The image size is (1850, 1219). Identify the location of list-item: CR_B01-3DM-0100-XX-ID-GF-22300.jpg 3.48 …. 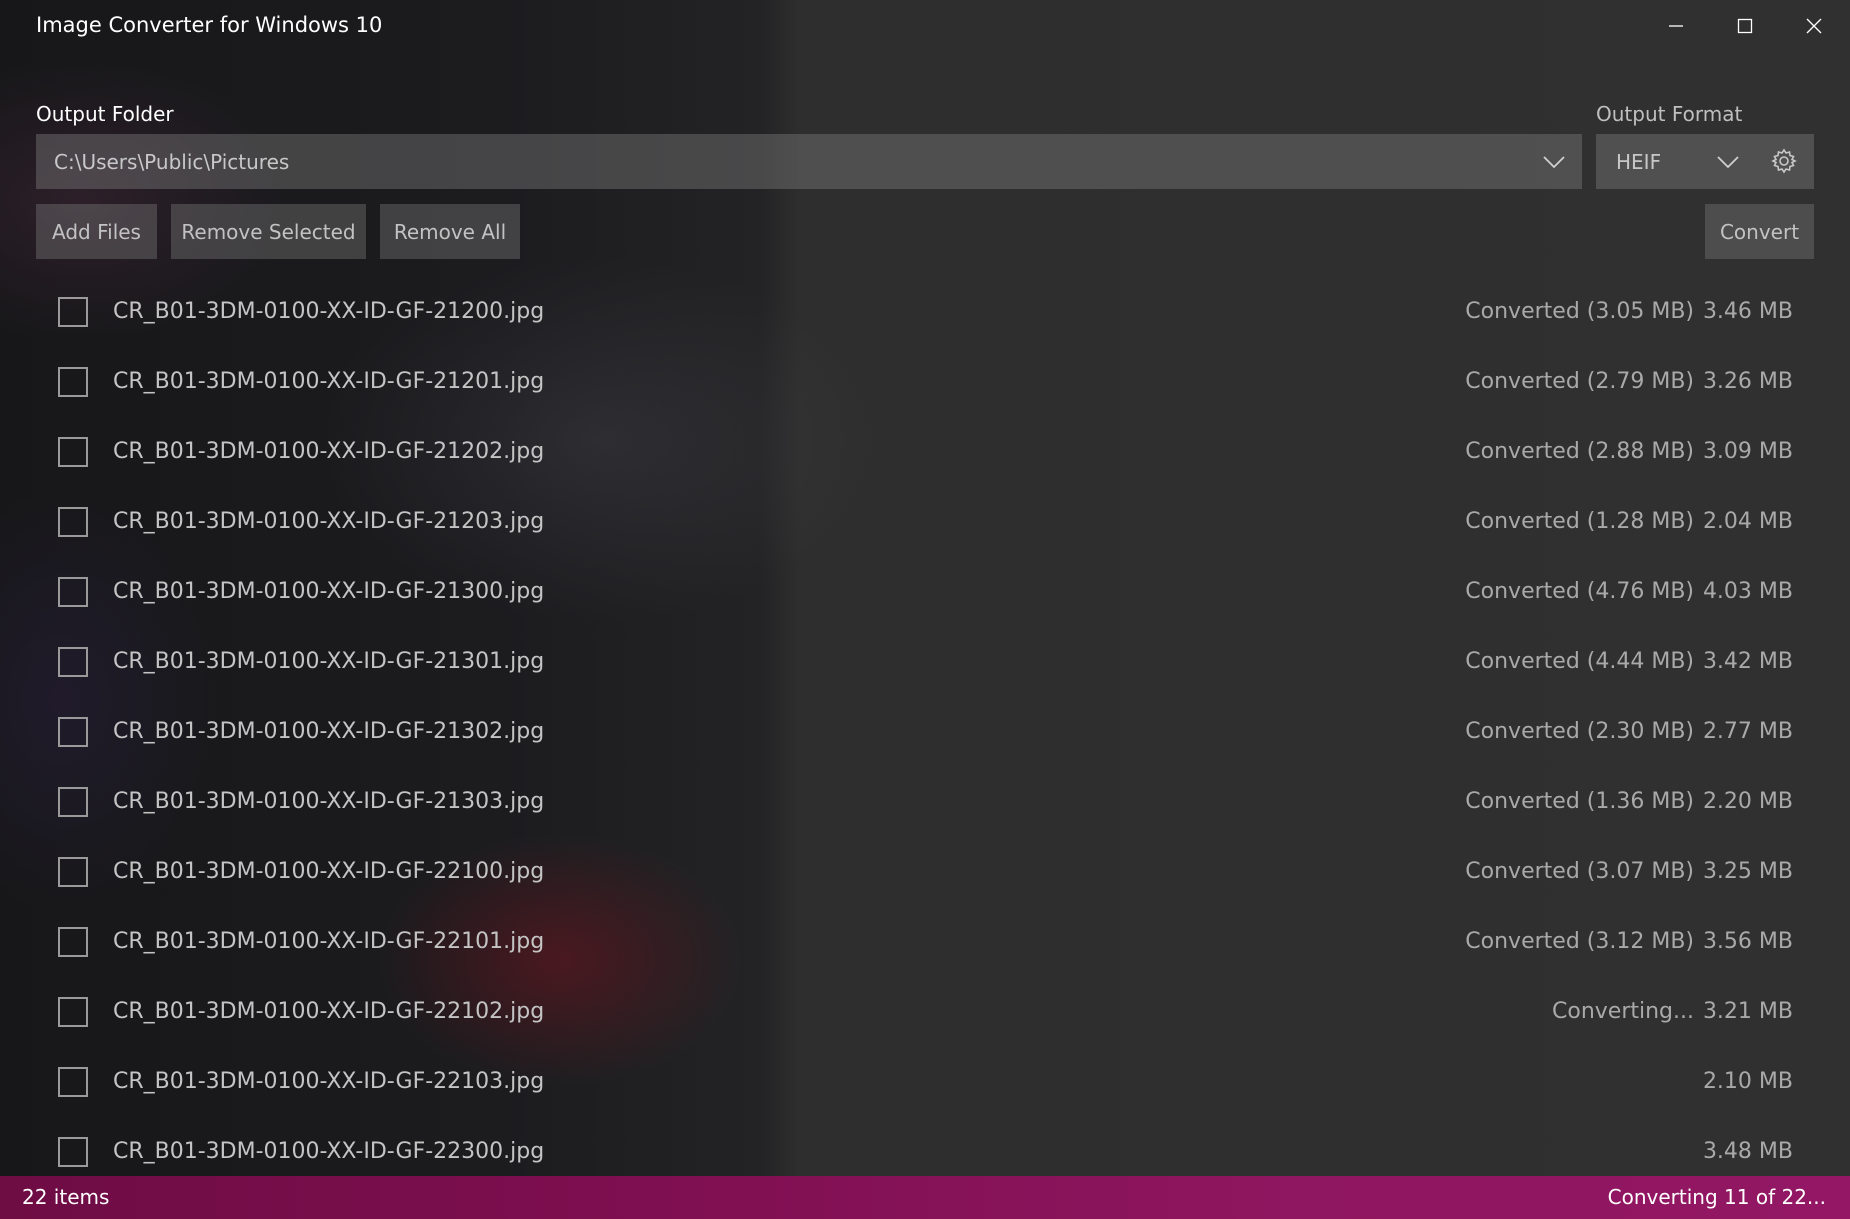
(925, 1147).